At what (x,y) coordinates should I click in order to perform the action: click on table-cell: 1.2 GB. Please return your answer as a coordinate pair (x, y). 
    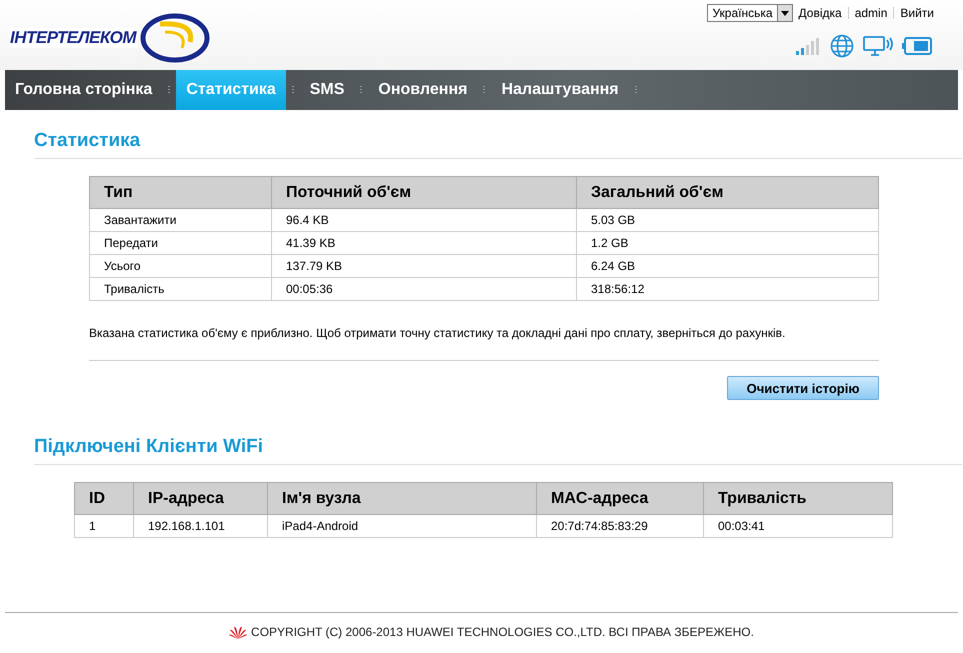
    Looking at the image, I should click on (727, 243).